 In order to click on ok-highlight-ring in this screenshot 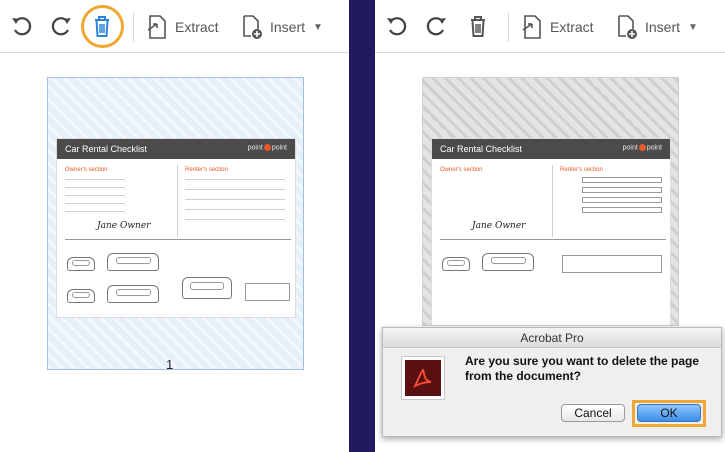, I will do `click(669, 413)`.